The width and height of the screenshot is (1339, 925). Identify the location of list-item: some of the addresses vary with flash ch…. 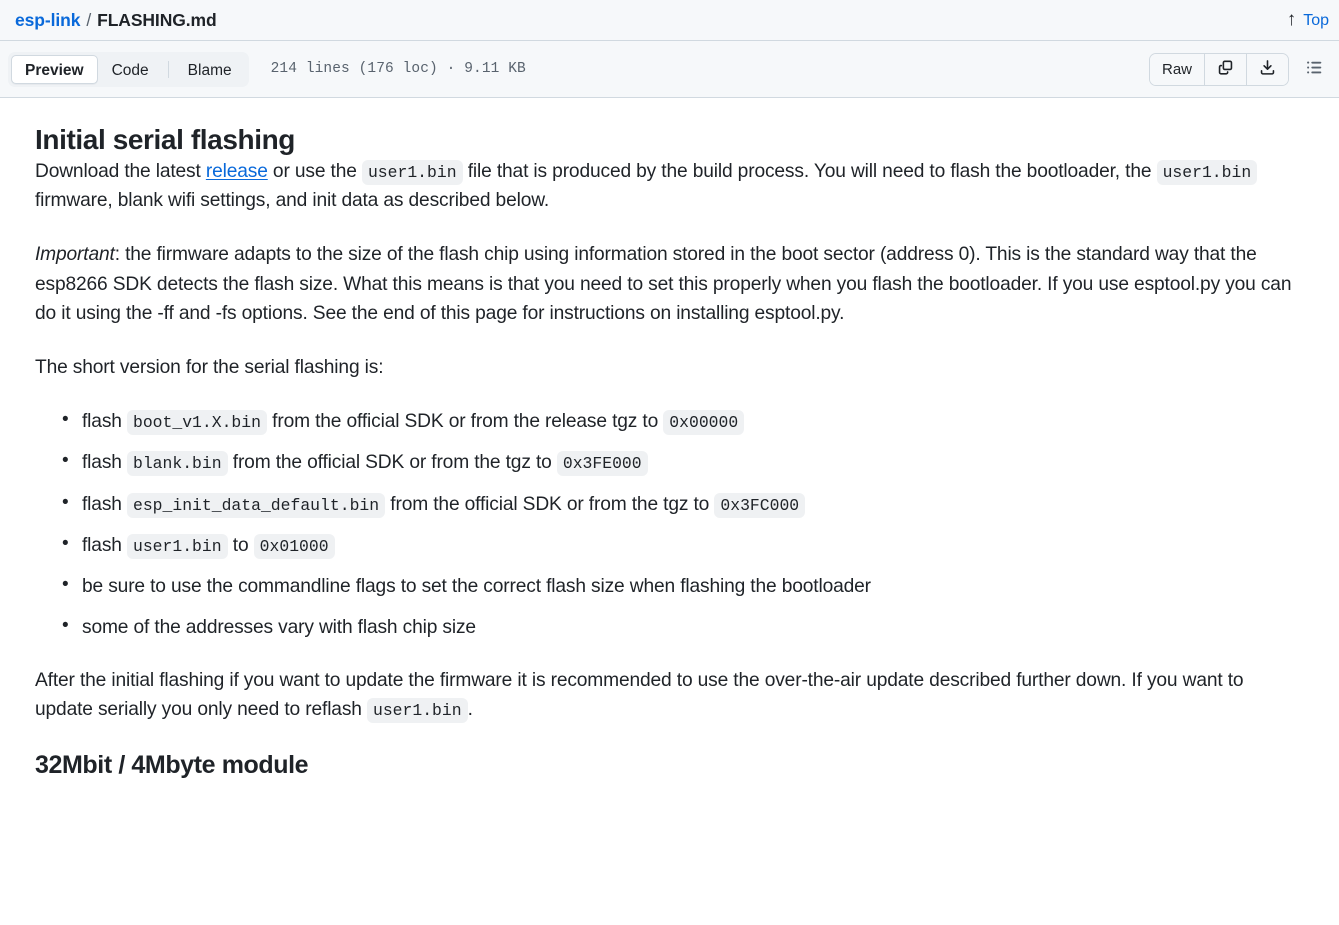
(683, 627).